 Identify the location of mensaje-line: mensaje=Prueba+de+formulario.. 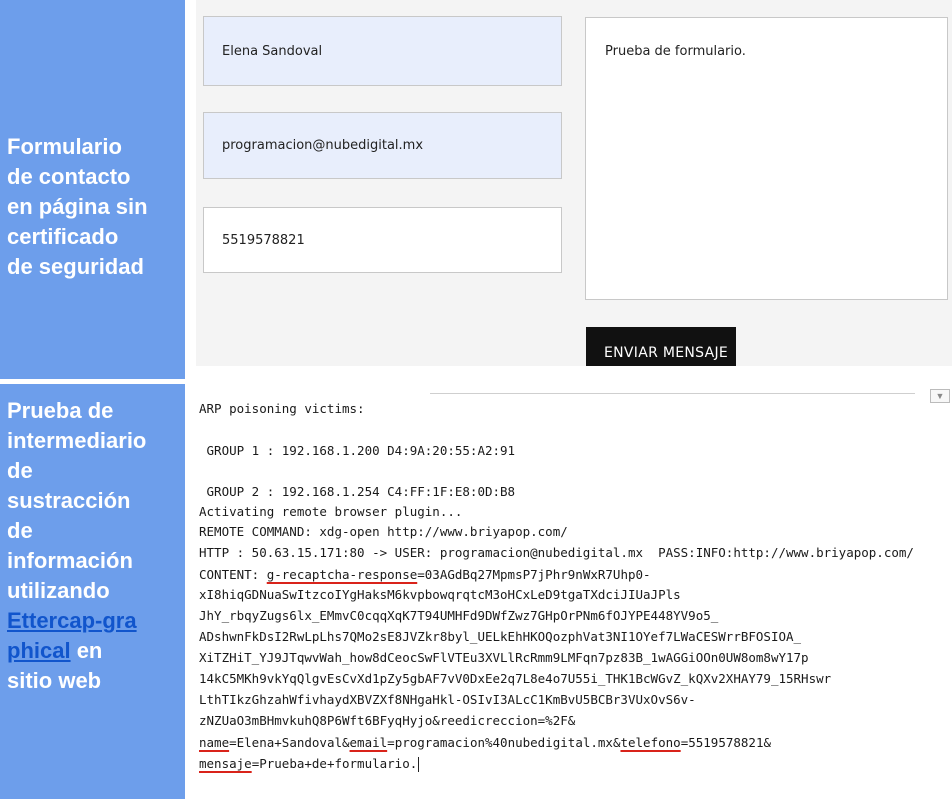
(309, 764).